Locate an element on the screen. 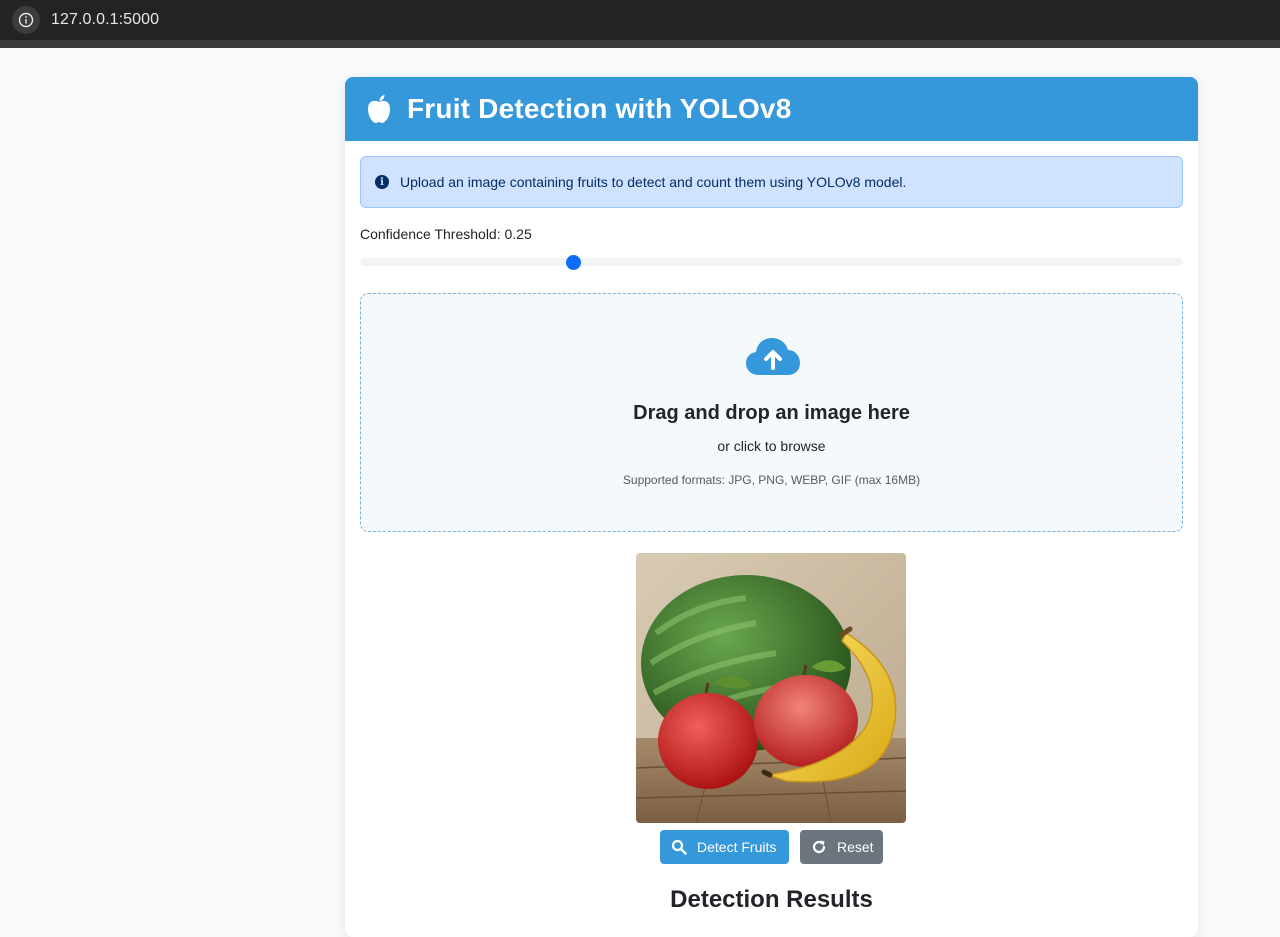 The width and height of the screenshot is (1280, 937). url-text: 127.0.0.1:5000 is located at coordinates (105, 20).